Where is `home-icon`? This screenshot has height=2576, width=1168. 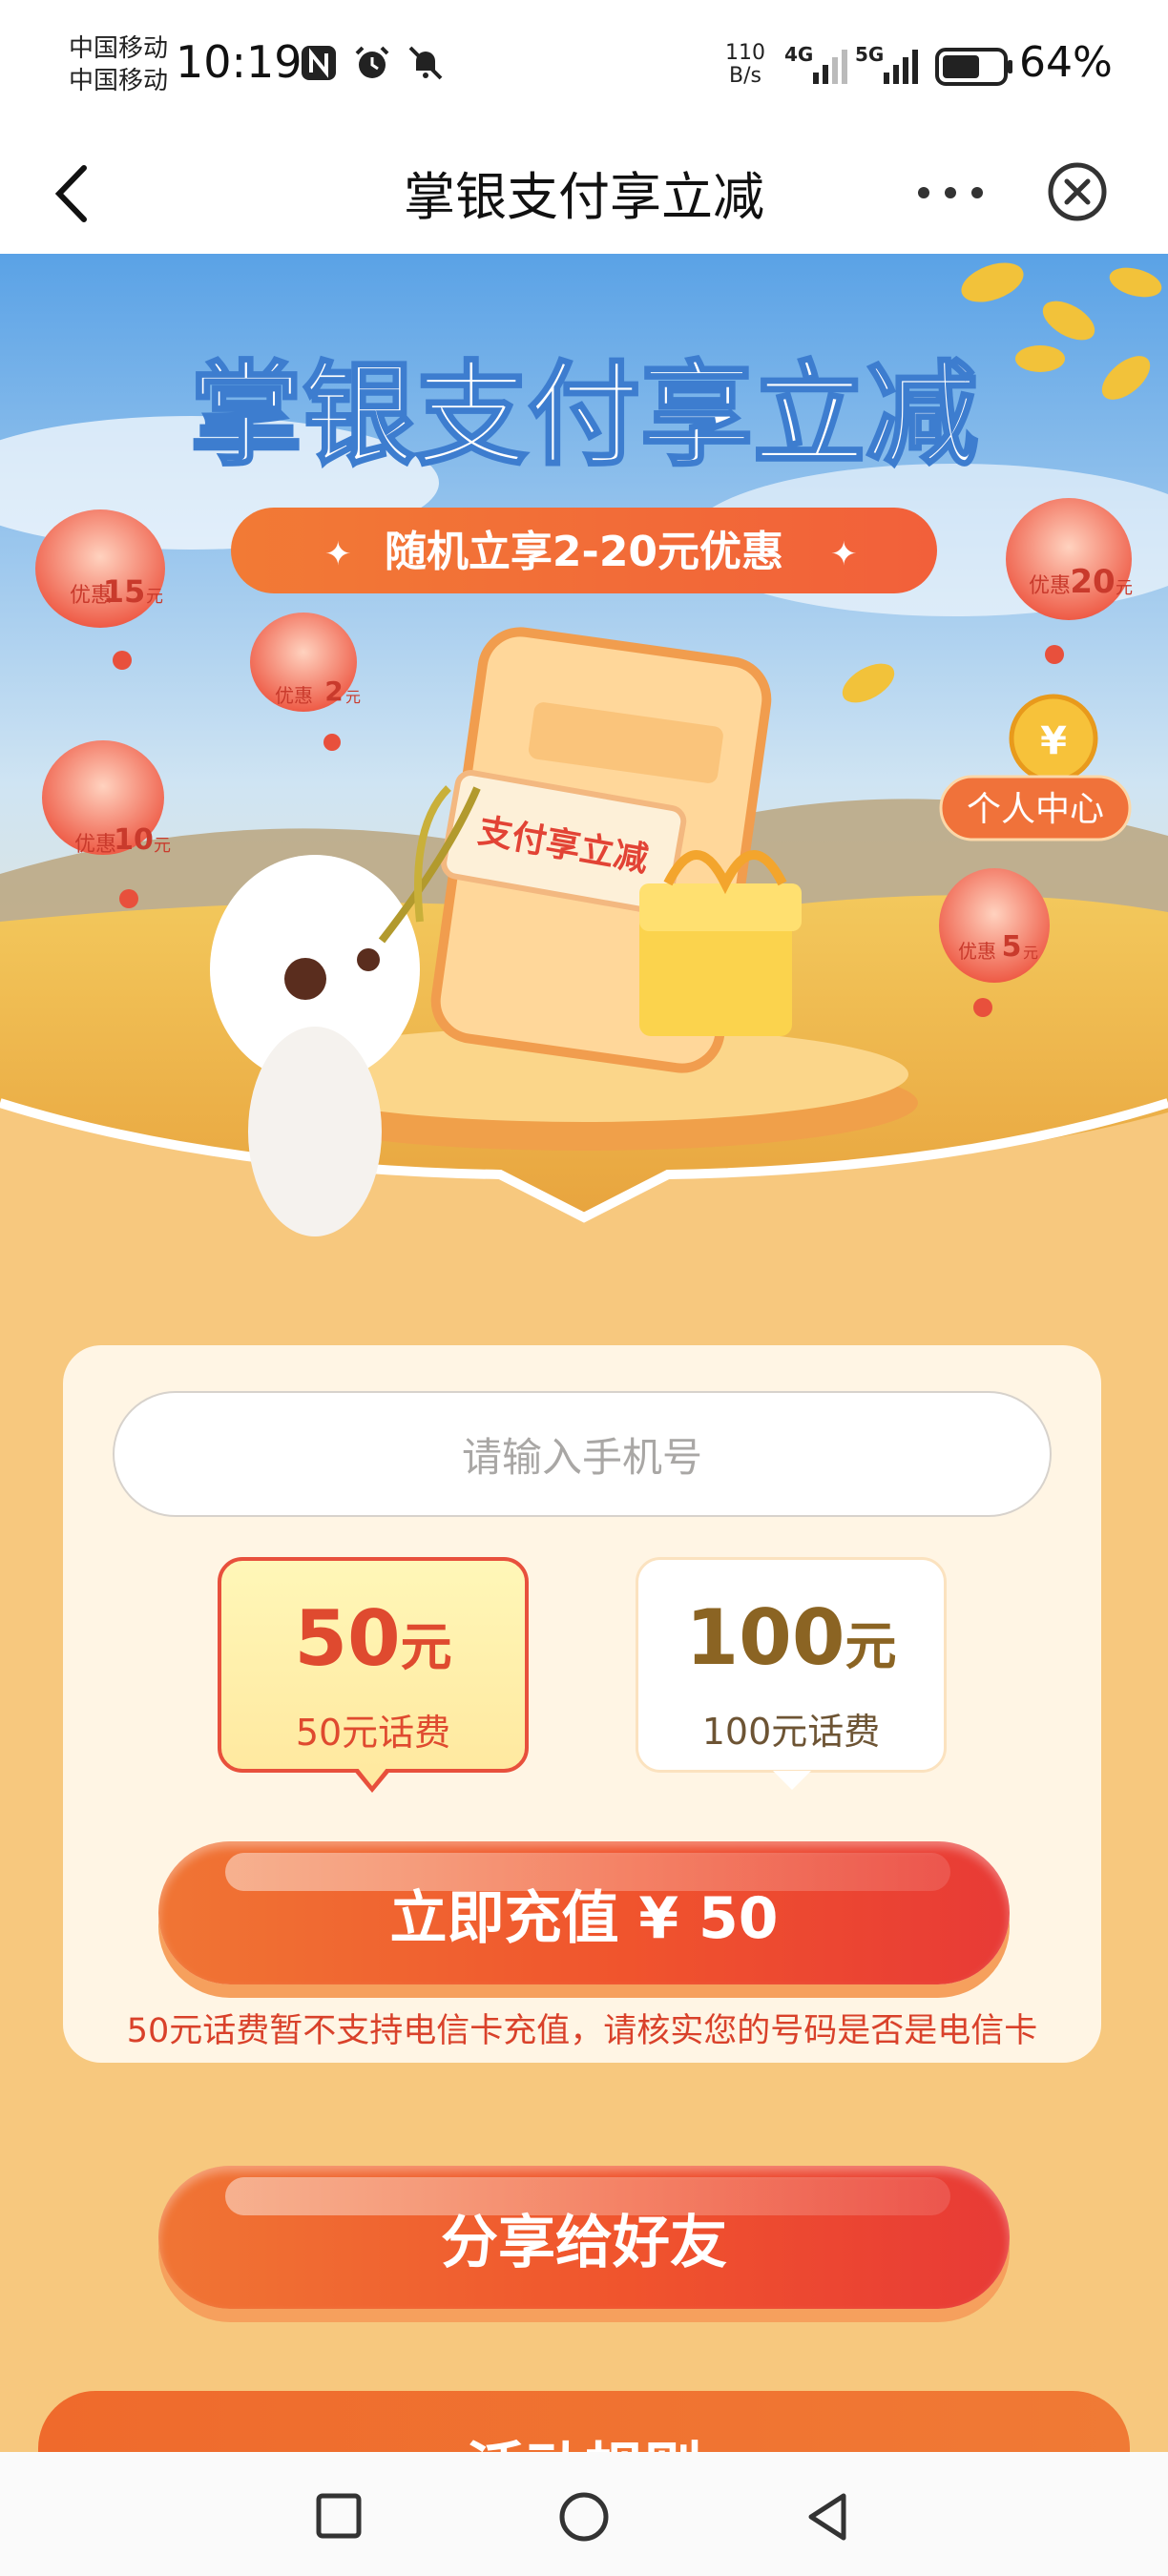 home-icon is located at coordinates (584, 2517).